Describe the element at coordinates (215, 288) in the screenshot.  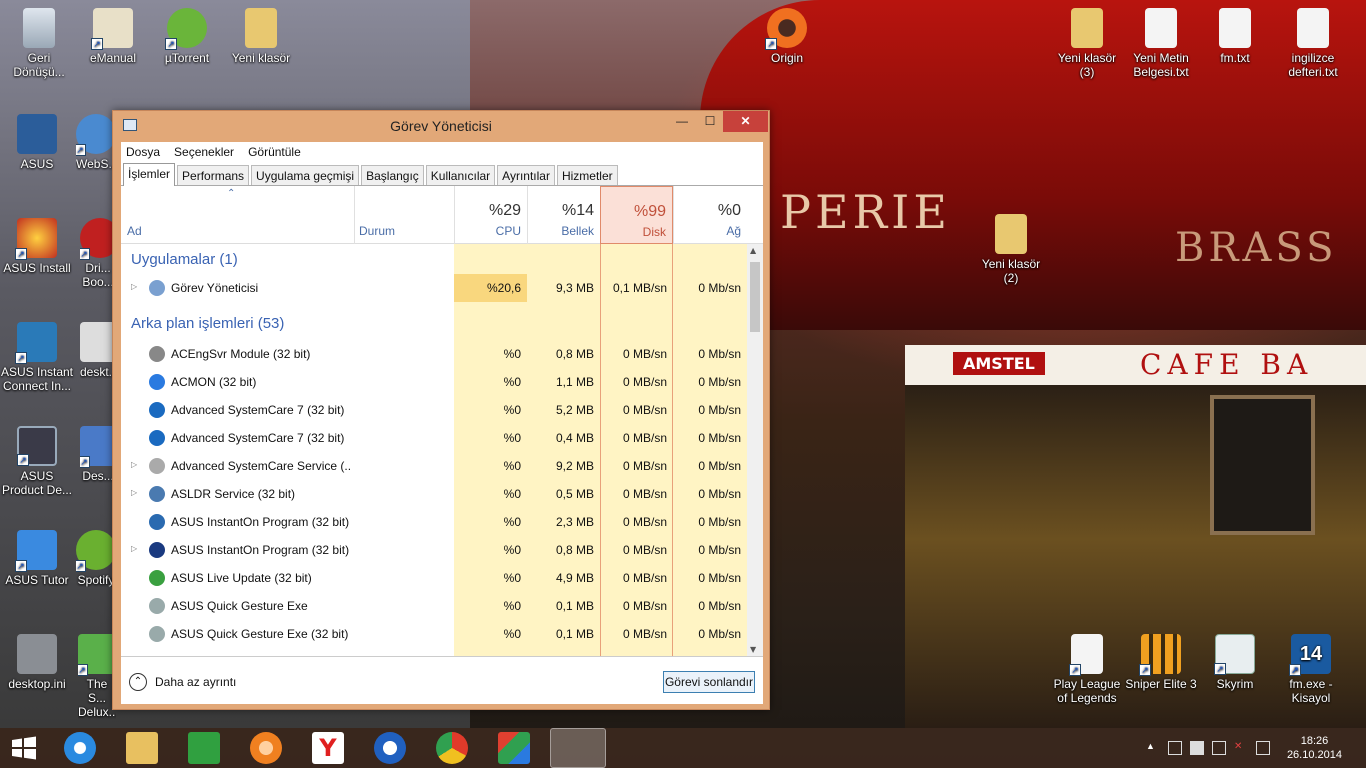
I see `process-name: Görev Yöneticisi` at that location.